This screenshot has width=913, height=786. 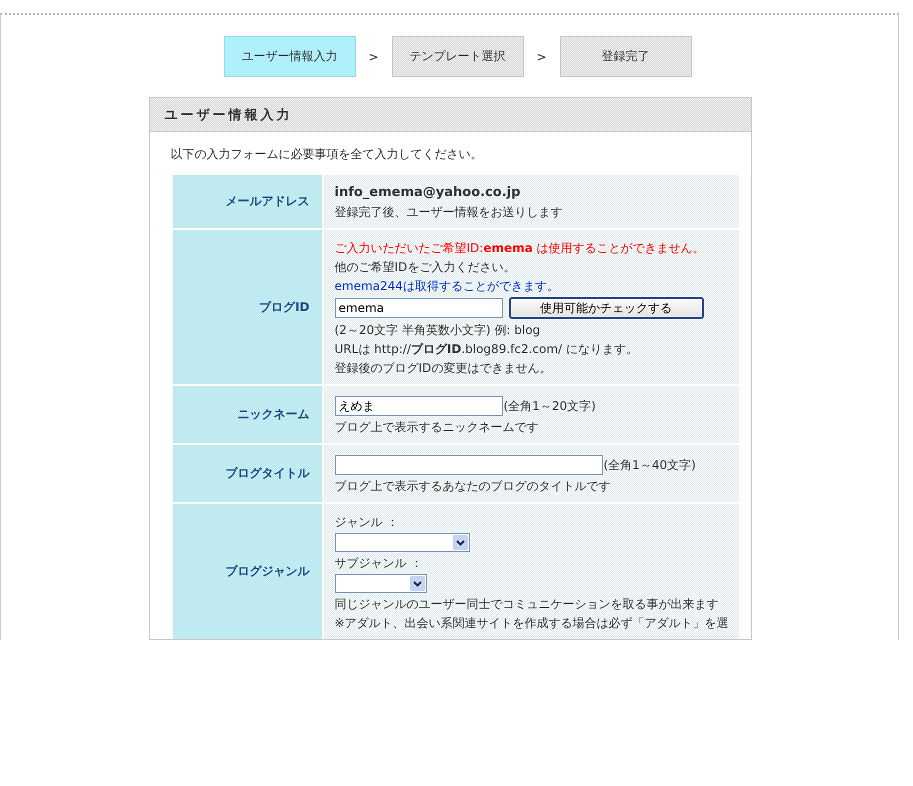 I want to click on hint-text: 登録後のブログIDの変更はできません。, so click(x=443, y=368).